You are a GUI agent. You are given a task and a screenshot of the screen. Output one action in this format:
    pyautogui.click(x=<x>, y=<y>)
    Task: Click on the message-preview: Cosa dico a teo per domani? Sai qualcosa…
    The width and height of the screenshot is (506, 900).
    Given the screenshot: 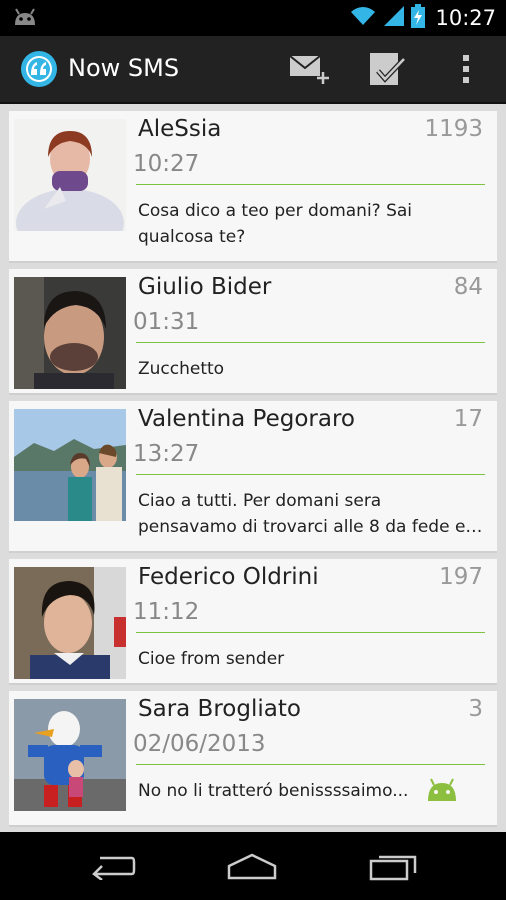 What is the action you would take?
    pyautogui.click(x=275, y=224)
    